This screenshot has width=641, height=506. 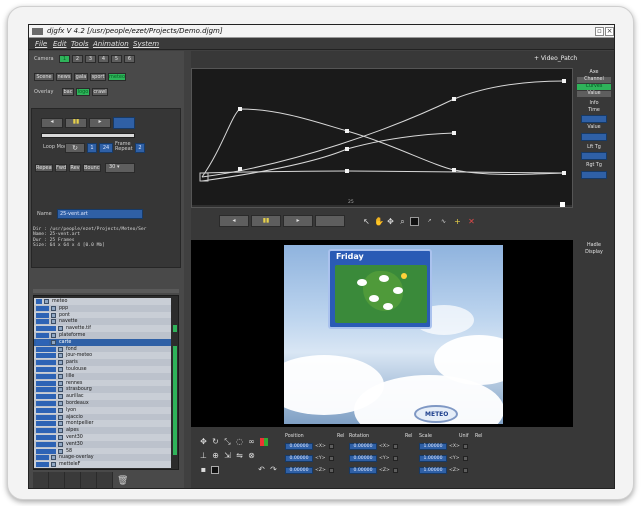 I want to click on overlay-logo-button: logo, so click(x=83, y=92).